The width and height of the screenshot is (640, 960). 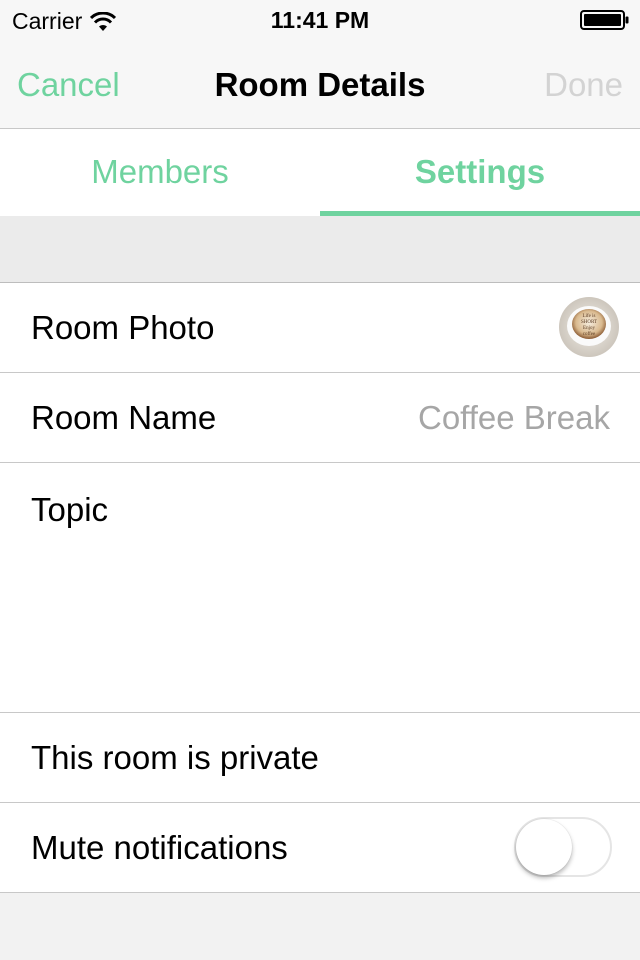 What do you see at coordinates (123, 327) in the screenshot?
I see `room-photo-label: Room Photo` at bounding box center [123, 327].